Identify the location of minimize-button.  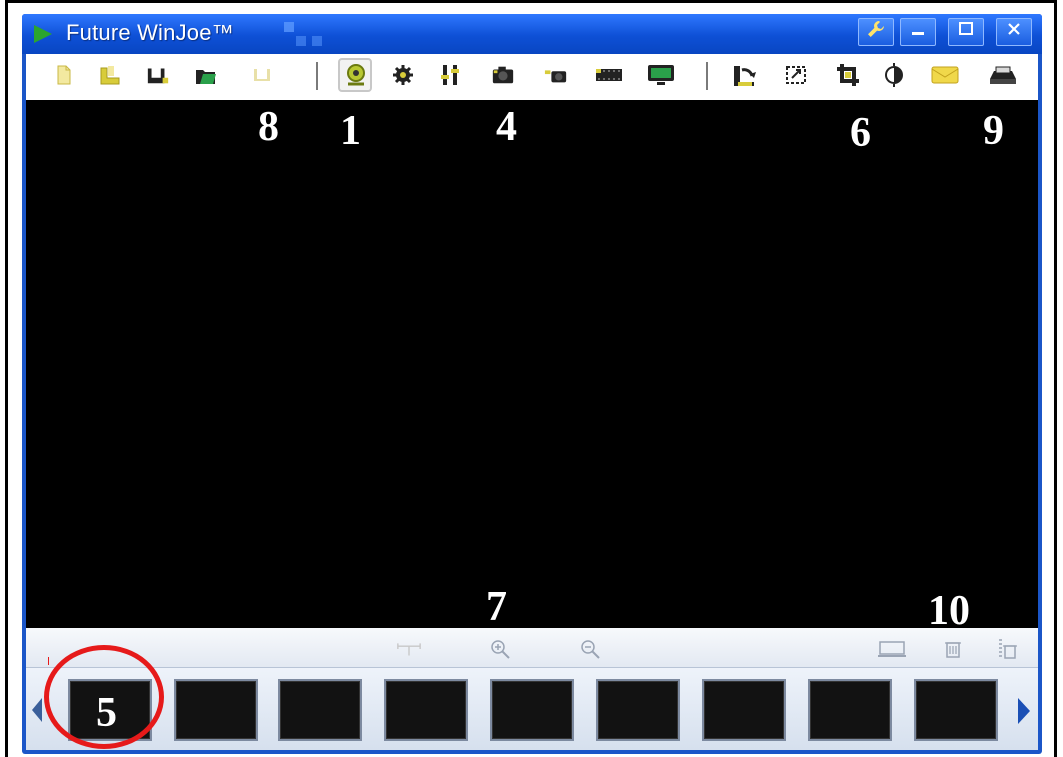
(918, 32).